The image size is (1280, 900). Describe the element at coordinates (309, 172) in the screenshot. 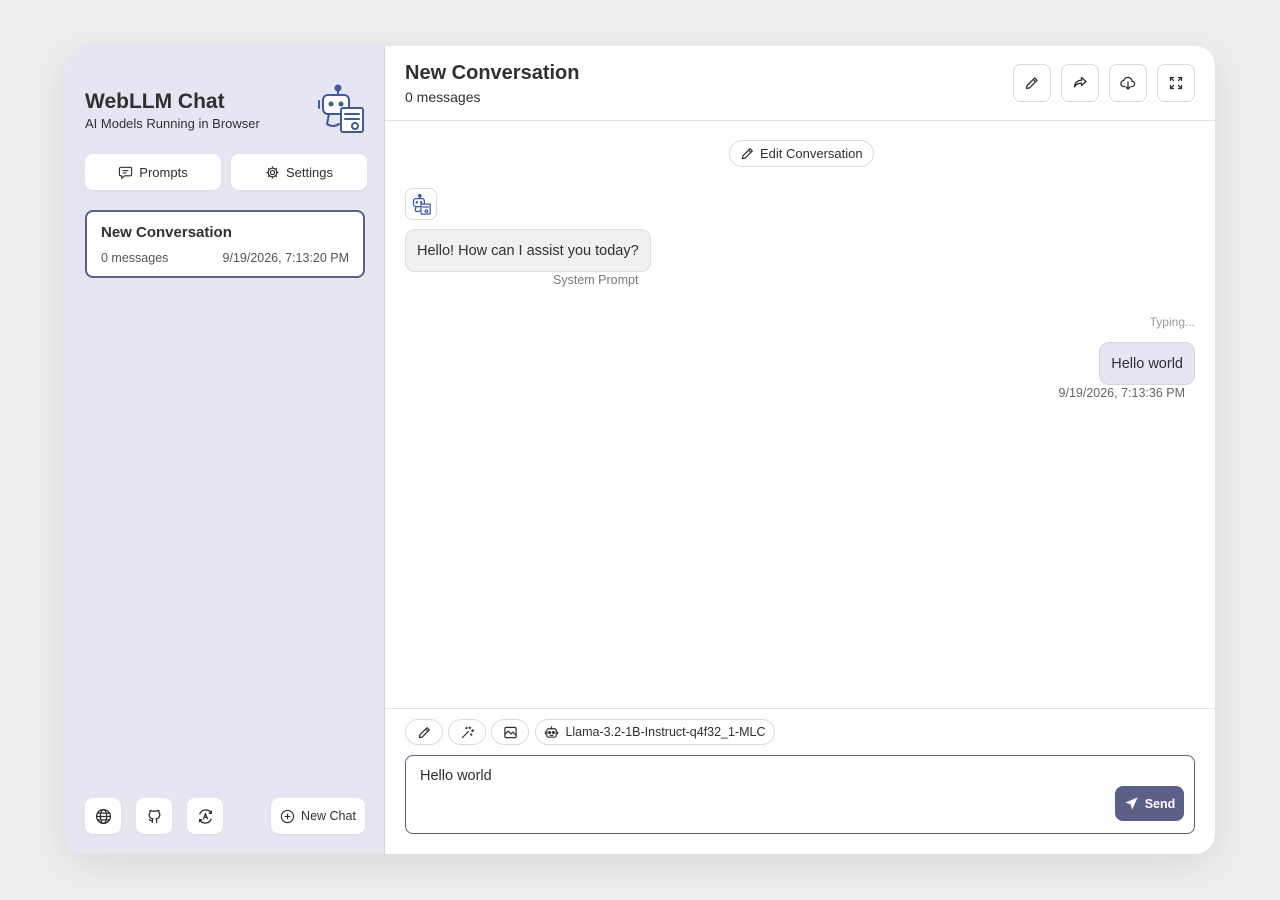

I see `settings-label: Settings` at that location.